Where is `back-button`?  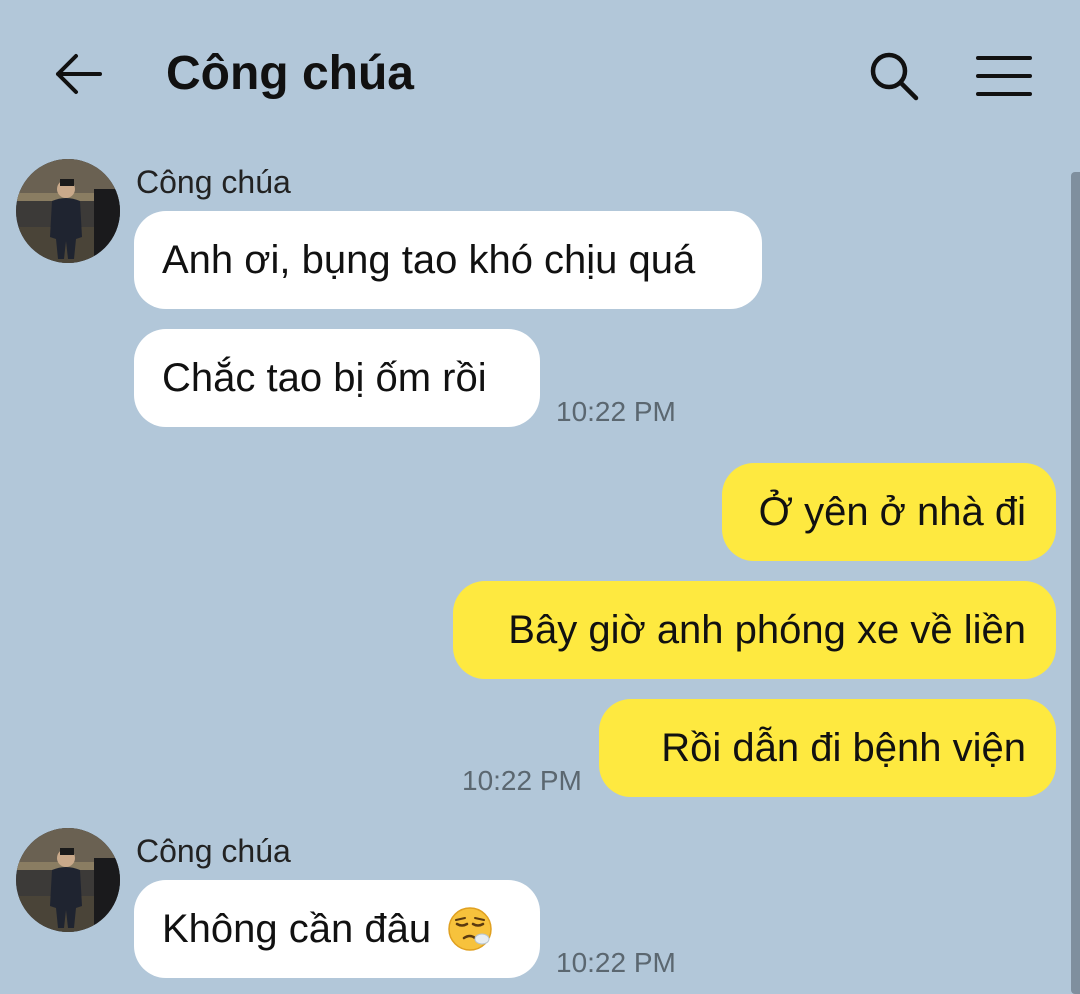
back-button is located at coordinates (78, 74).